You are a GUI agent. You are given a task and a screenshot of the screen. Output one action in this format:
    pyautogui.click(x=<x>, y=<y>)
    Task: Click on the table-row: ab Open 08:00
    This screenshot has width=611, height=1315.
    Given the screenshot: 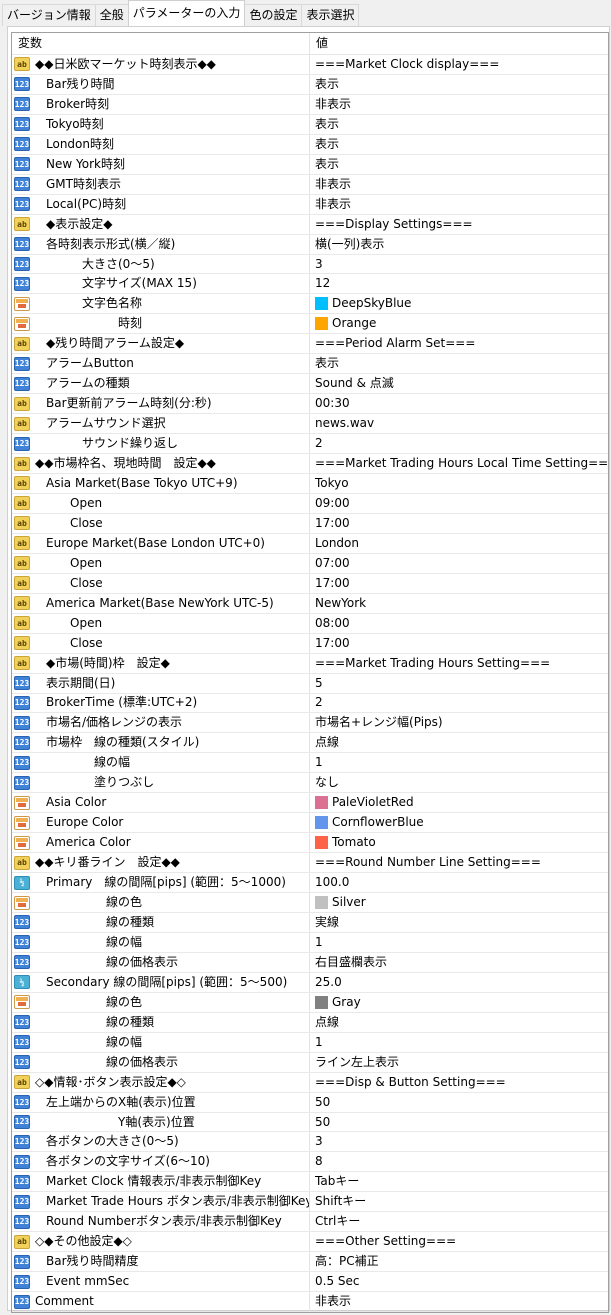 What is the action you would take?
    pyautogui.click(x=310, y=623)
    